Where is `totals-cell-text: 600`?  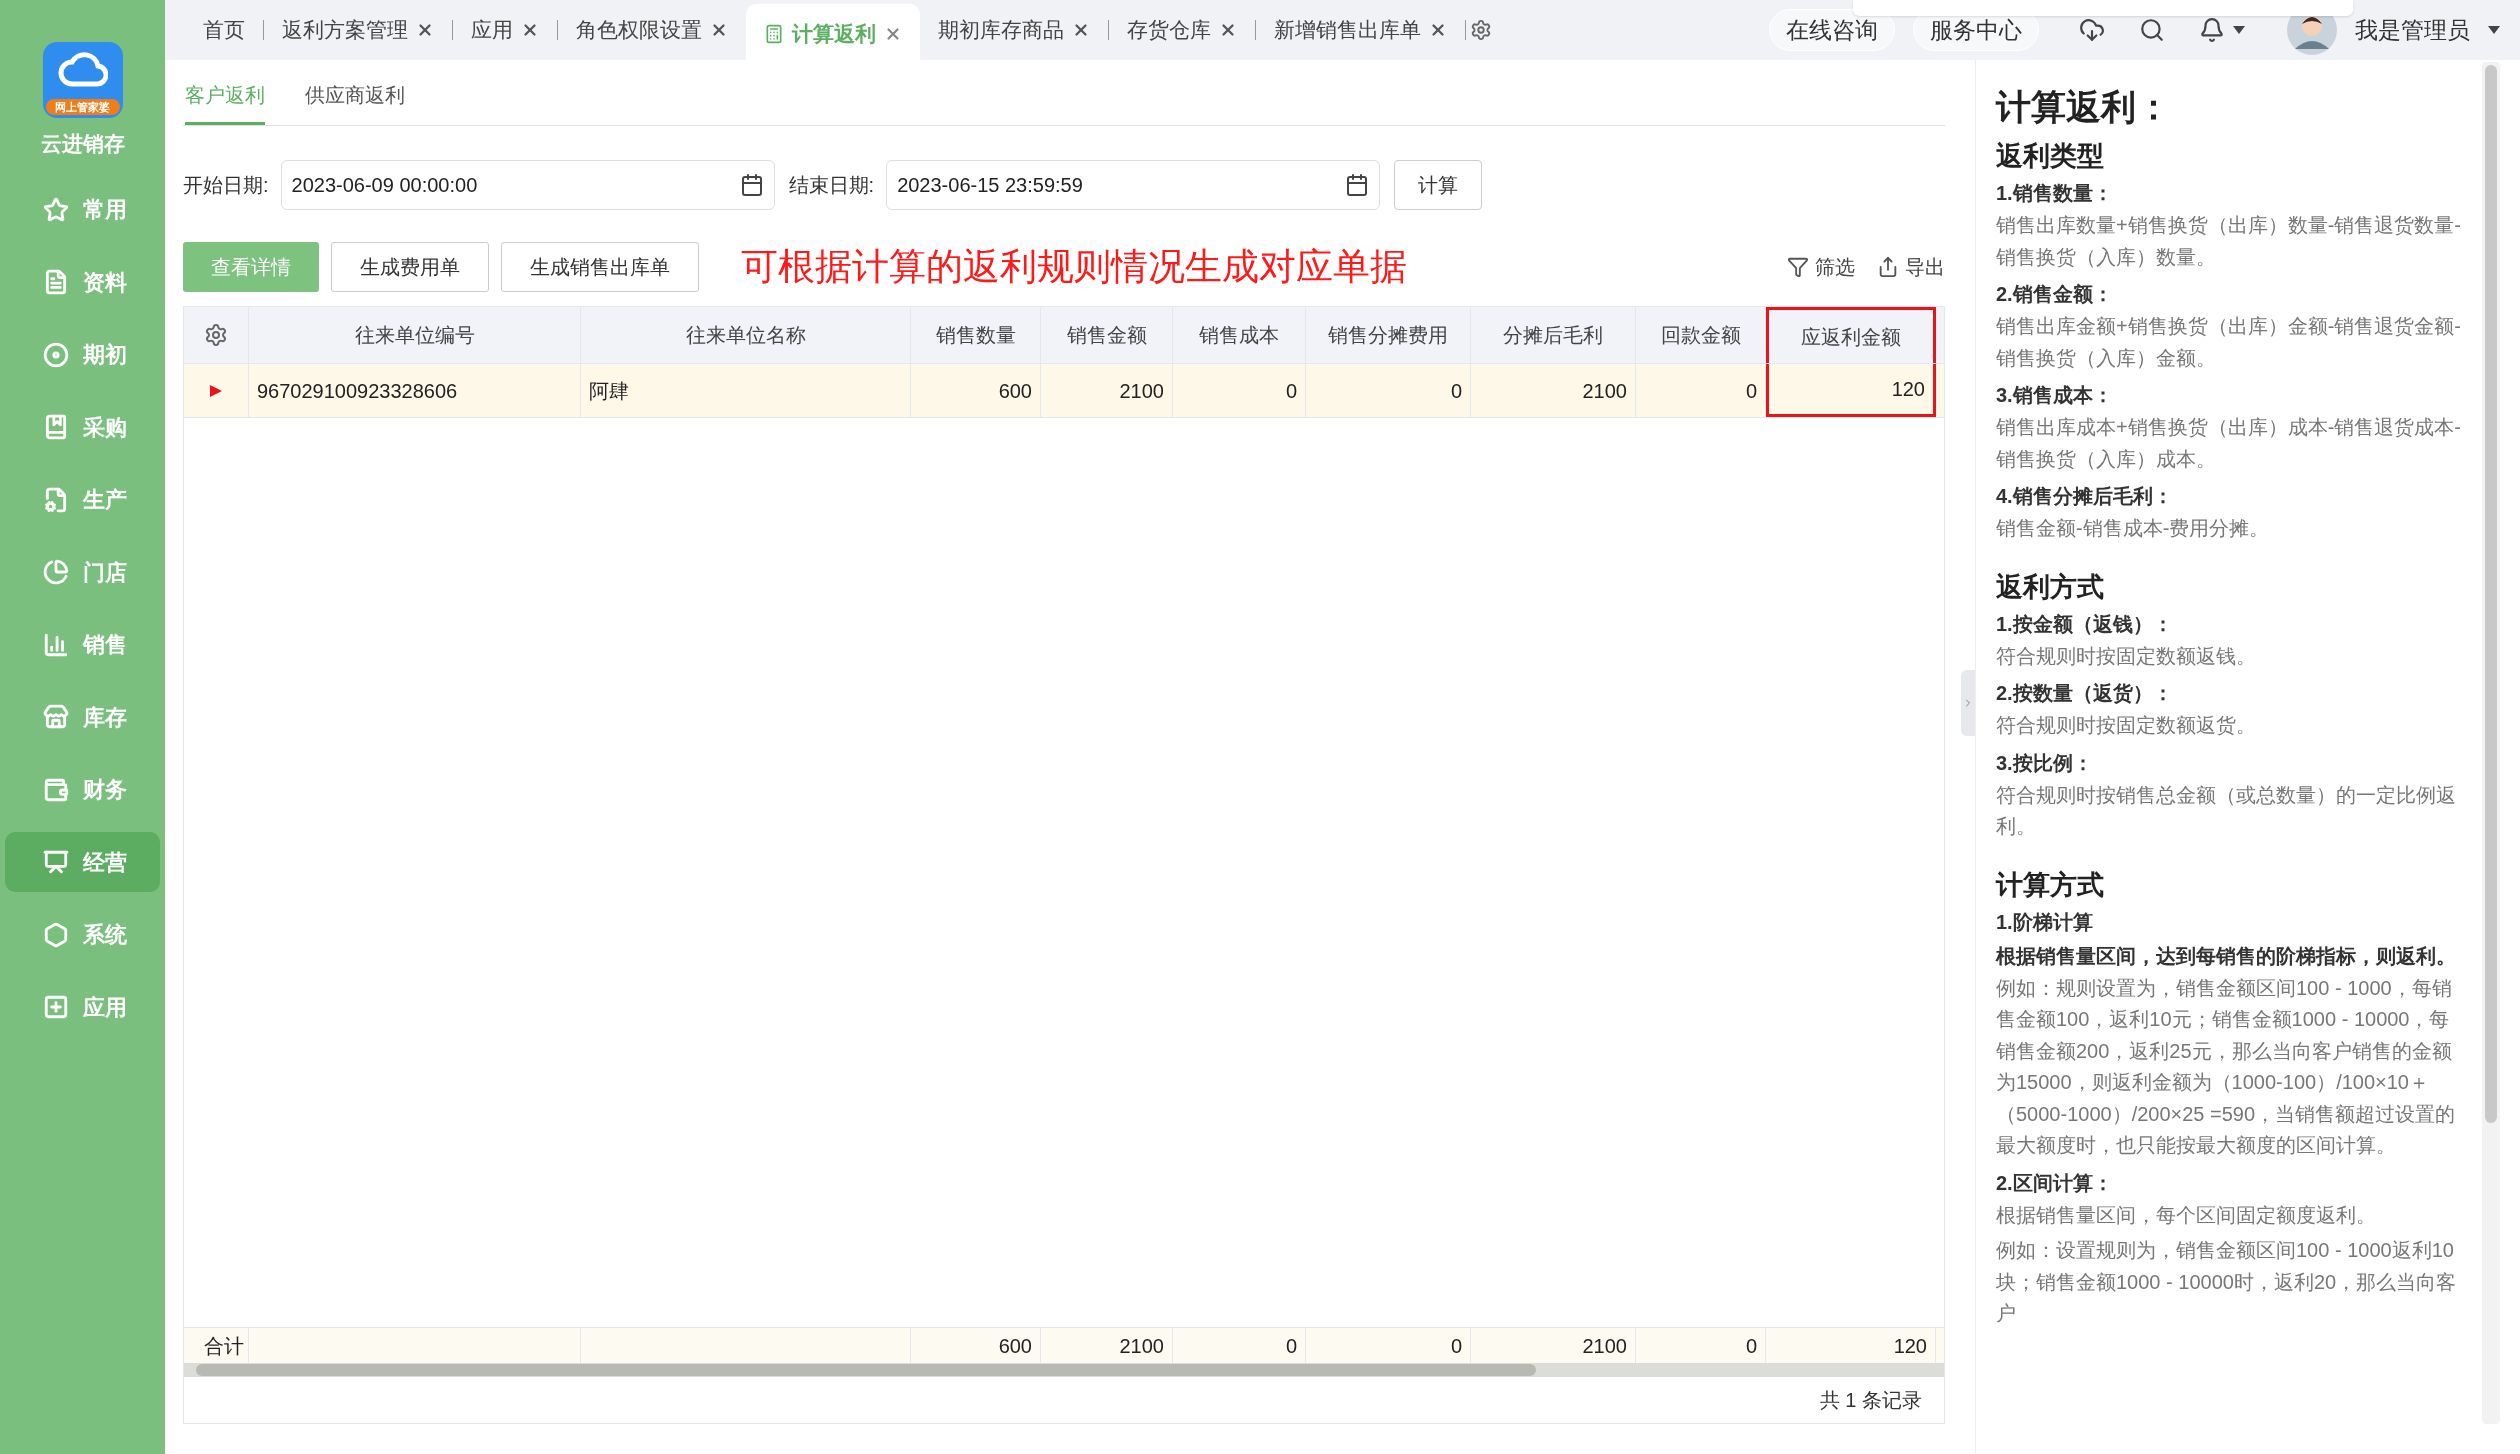
totals-cell-text: 600 is located at coordinates (1015, 1346).